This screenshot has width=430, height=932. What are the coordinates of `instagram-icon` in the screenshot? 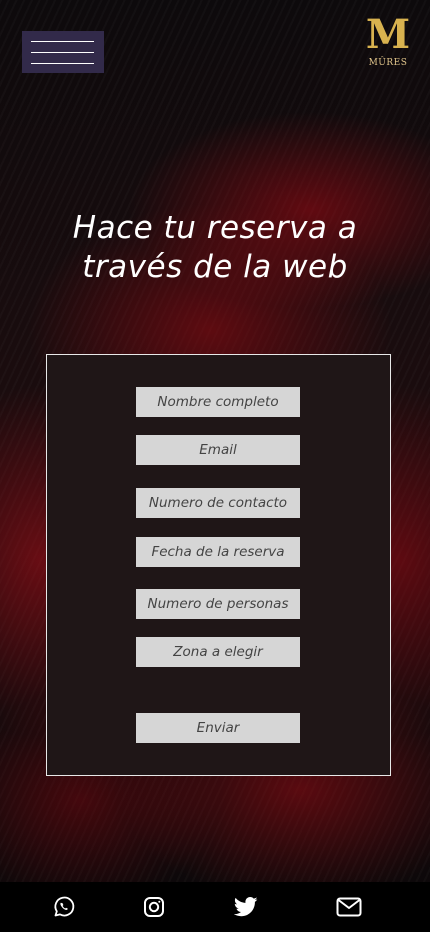 It's located at (154, 907).